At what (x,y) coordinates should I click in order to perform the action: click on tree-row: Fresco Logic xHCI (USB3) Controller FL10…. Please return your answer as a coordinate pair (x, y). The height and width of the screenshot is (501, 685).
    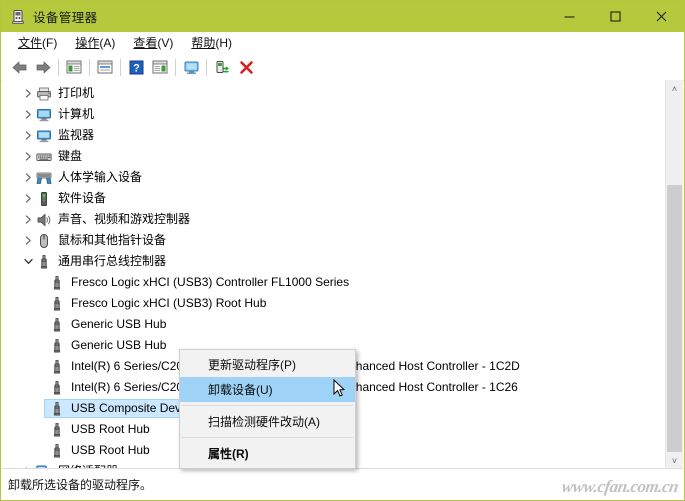
    Looking at the image, I should click on (333, 282).